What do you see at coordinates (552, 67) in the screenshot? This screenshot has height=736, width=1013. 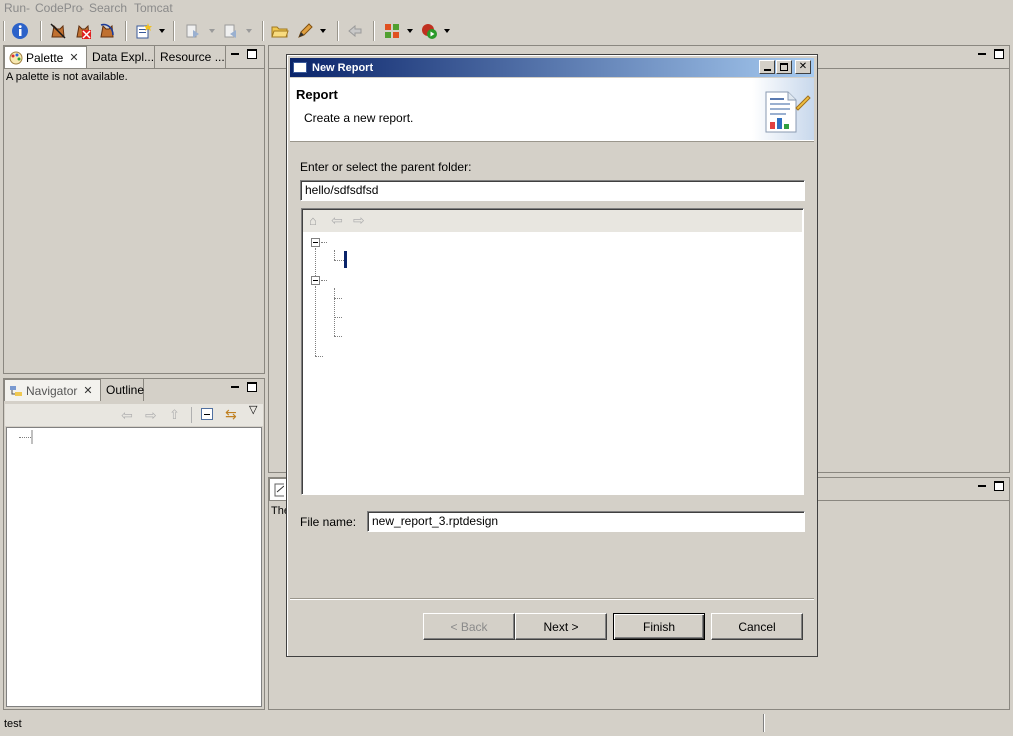 I see `dialog-titlebar: New Report ✕` at bounding box center [552, 67].